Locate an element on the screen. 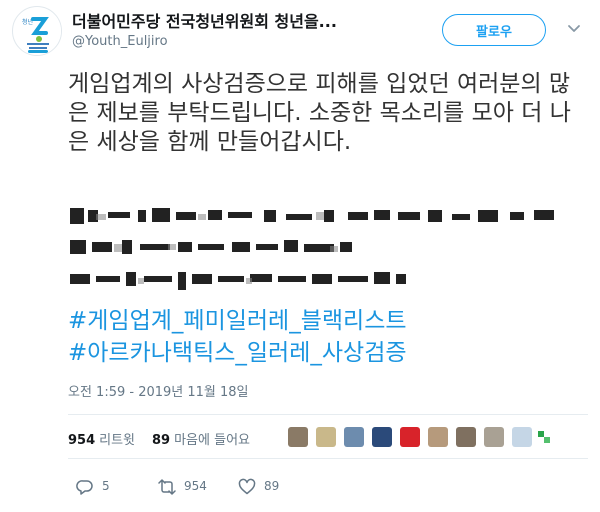 The height and width of the screenshot is (512, 600). retweet-icon is located at coordinates (167, 487).